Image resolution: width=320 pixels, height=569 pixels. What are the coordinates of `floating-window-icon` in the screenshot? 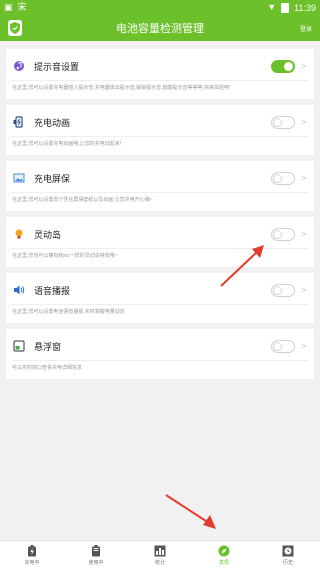 It's located at (19, 346).